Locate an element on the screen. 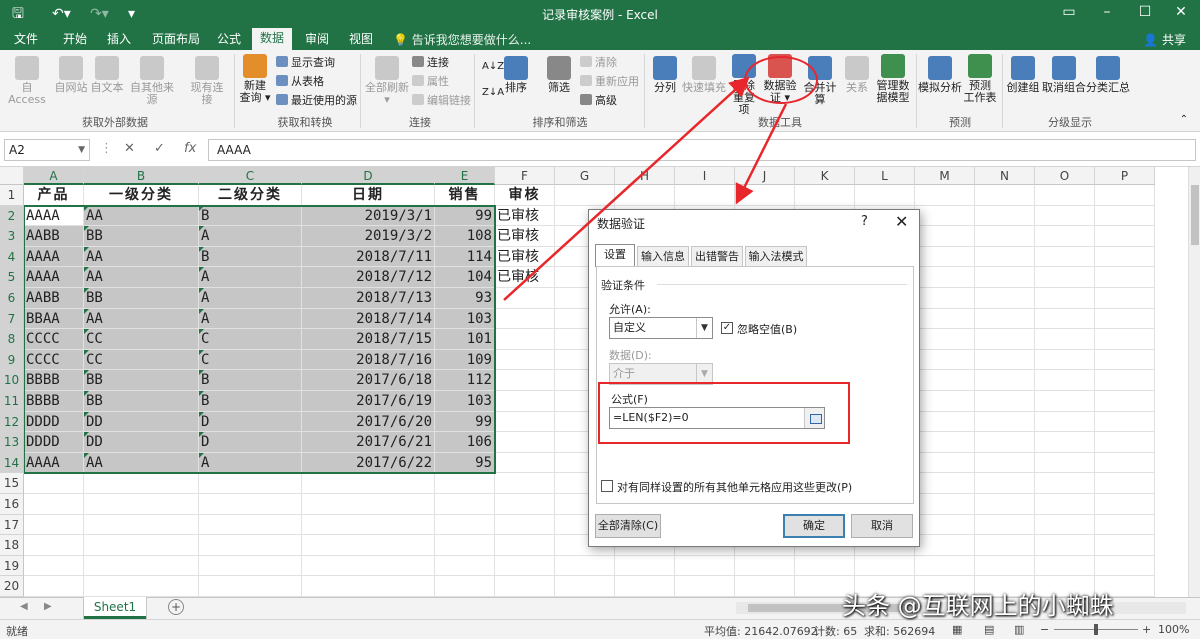 The width and height of the screenshot is (1200, 639). header-cell: 审核 is located at coordinates (525, 195).